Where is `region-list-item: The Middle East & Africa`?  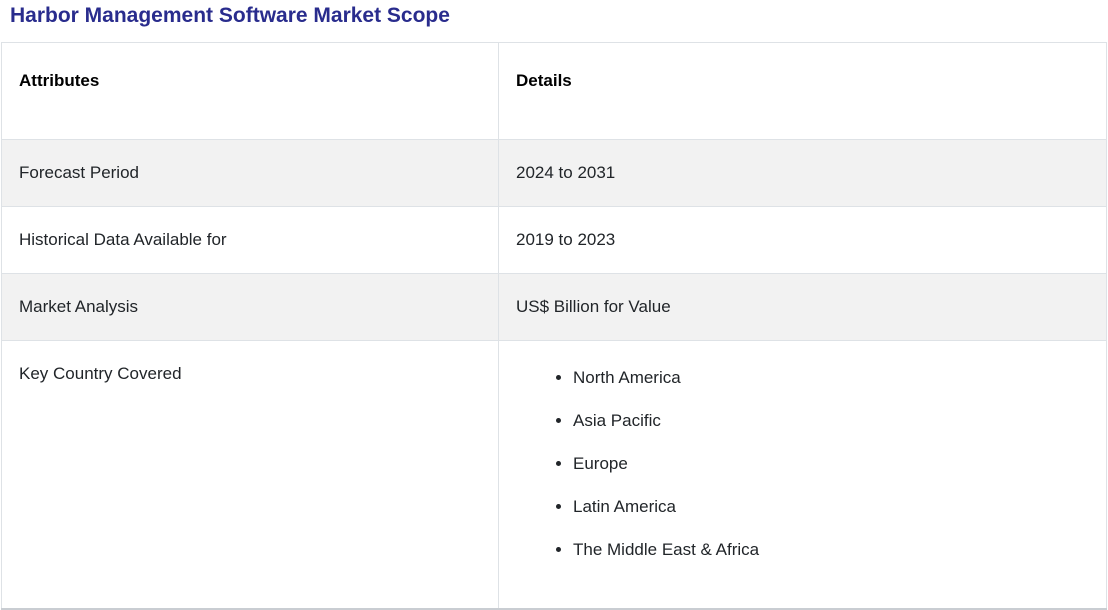
region-list-item: The Middle East & Africa is located at coordinates (839, 550).